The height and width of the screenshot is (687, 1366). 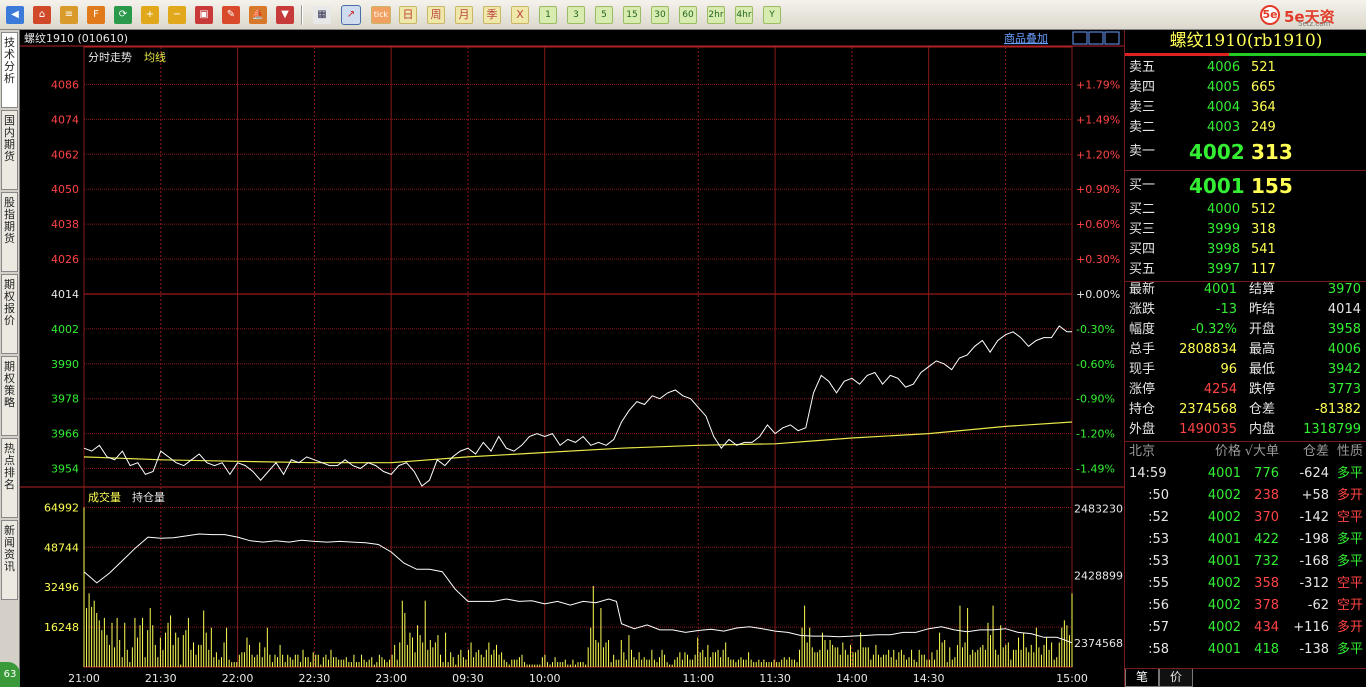 I want to click on back-button: ◀, so click(x=15, y=15).